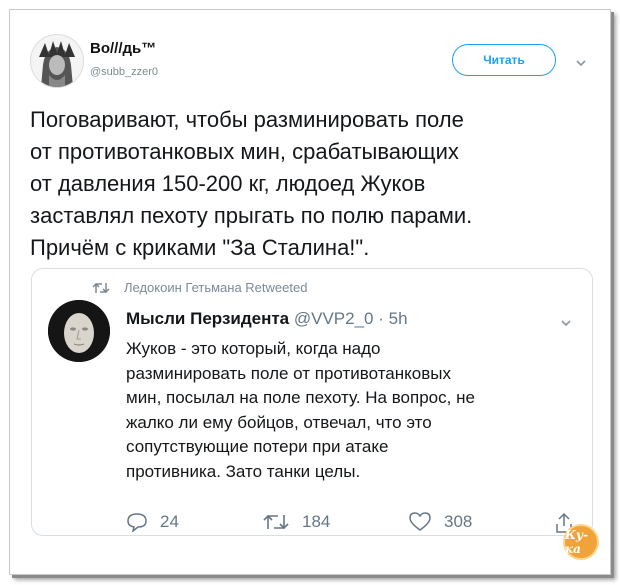 Image resolution: width=620 pixels, height=585 pixels. What do you see at coordinates (228, 183) in the screenshot?
I see `tweet-line: от давления 150-200 кг, людоед Жуков` at bounding box center [228, 183].